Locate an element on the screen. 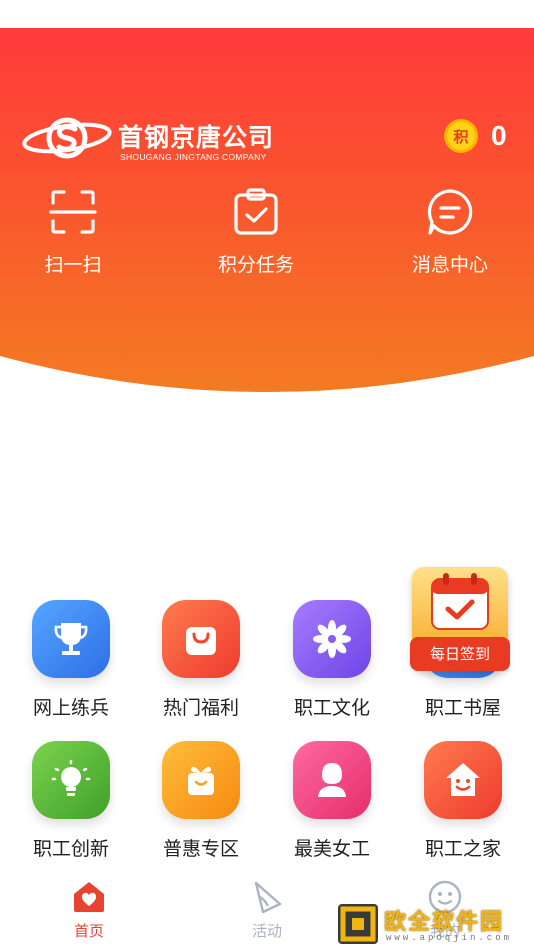 The height and width of the screenshot is (950, 534). grid-label: 职工之家 is located at coordinates (462, 849).